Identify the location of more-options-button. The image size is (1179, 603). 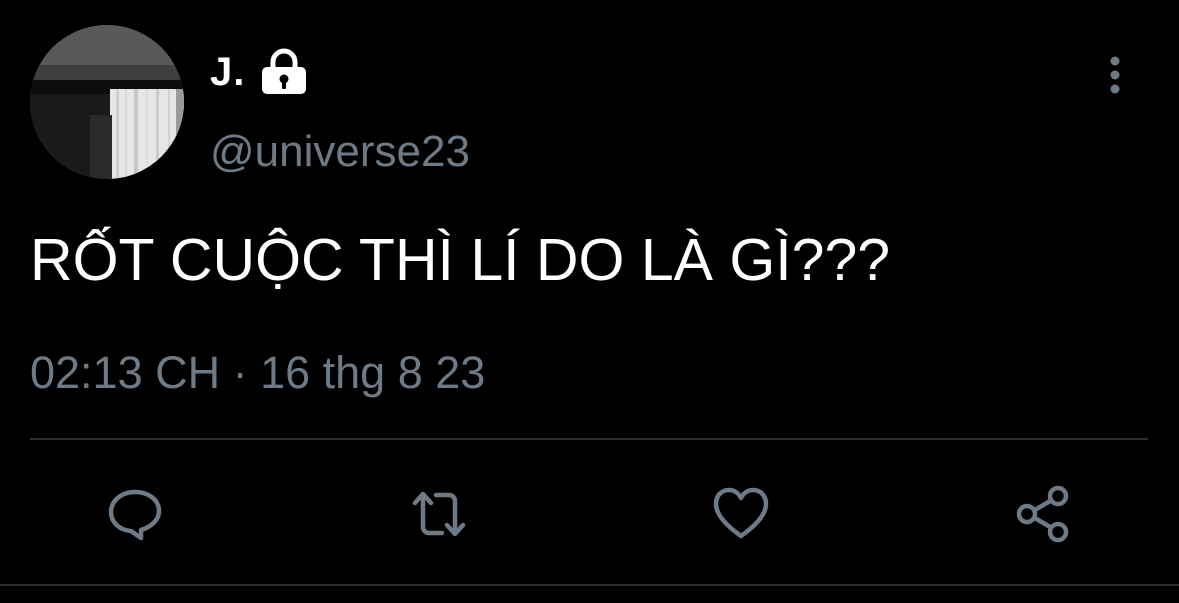
(1115, 76).